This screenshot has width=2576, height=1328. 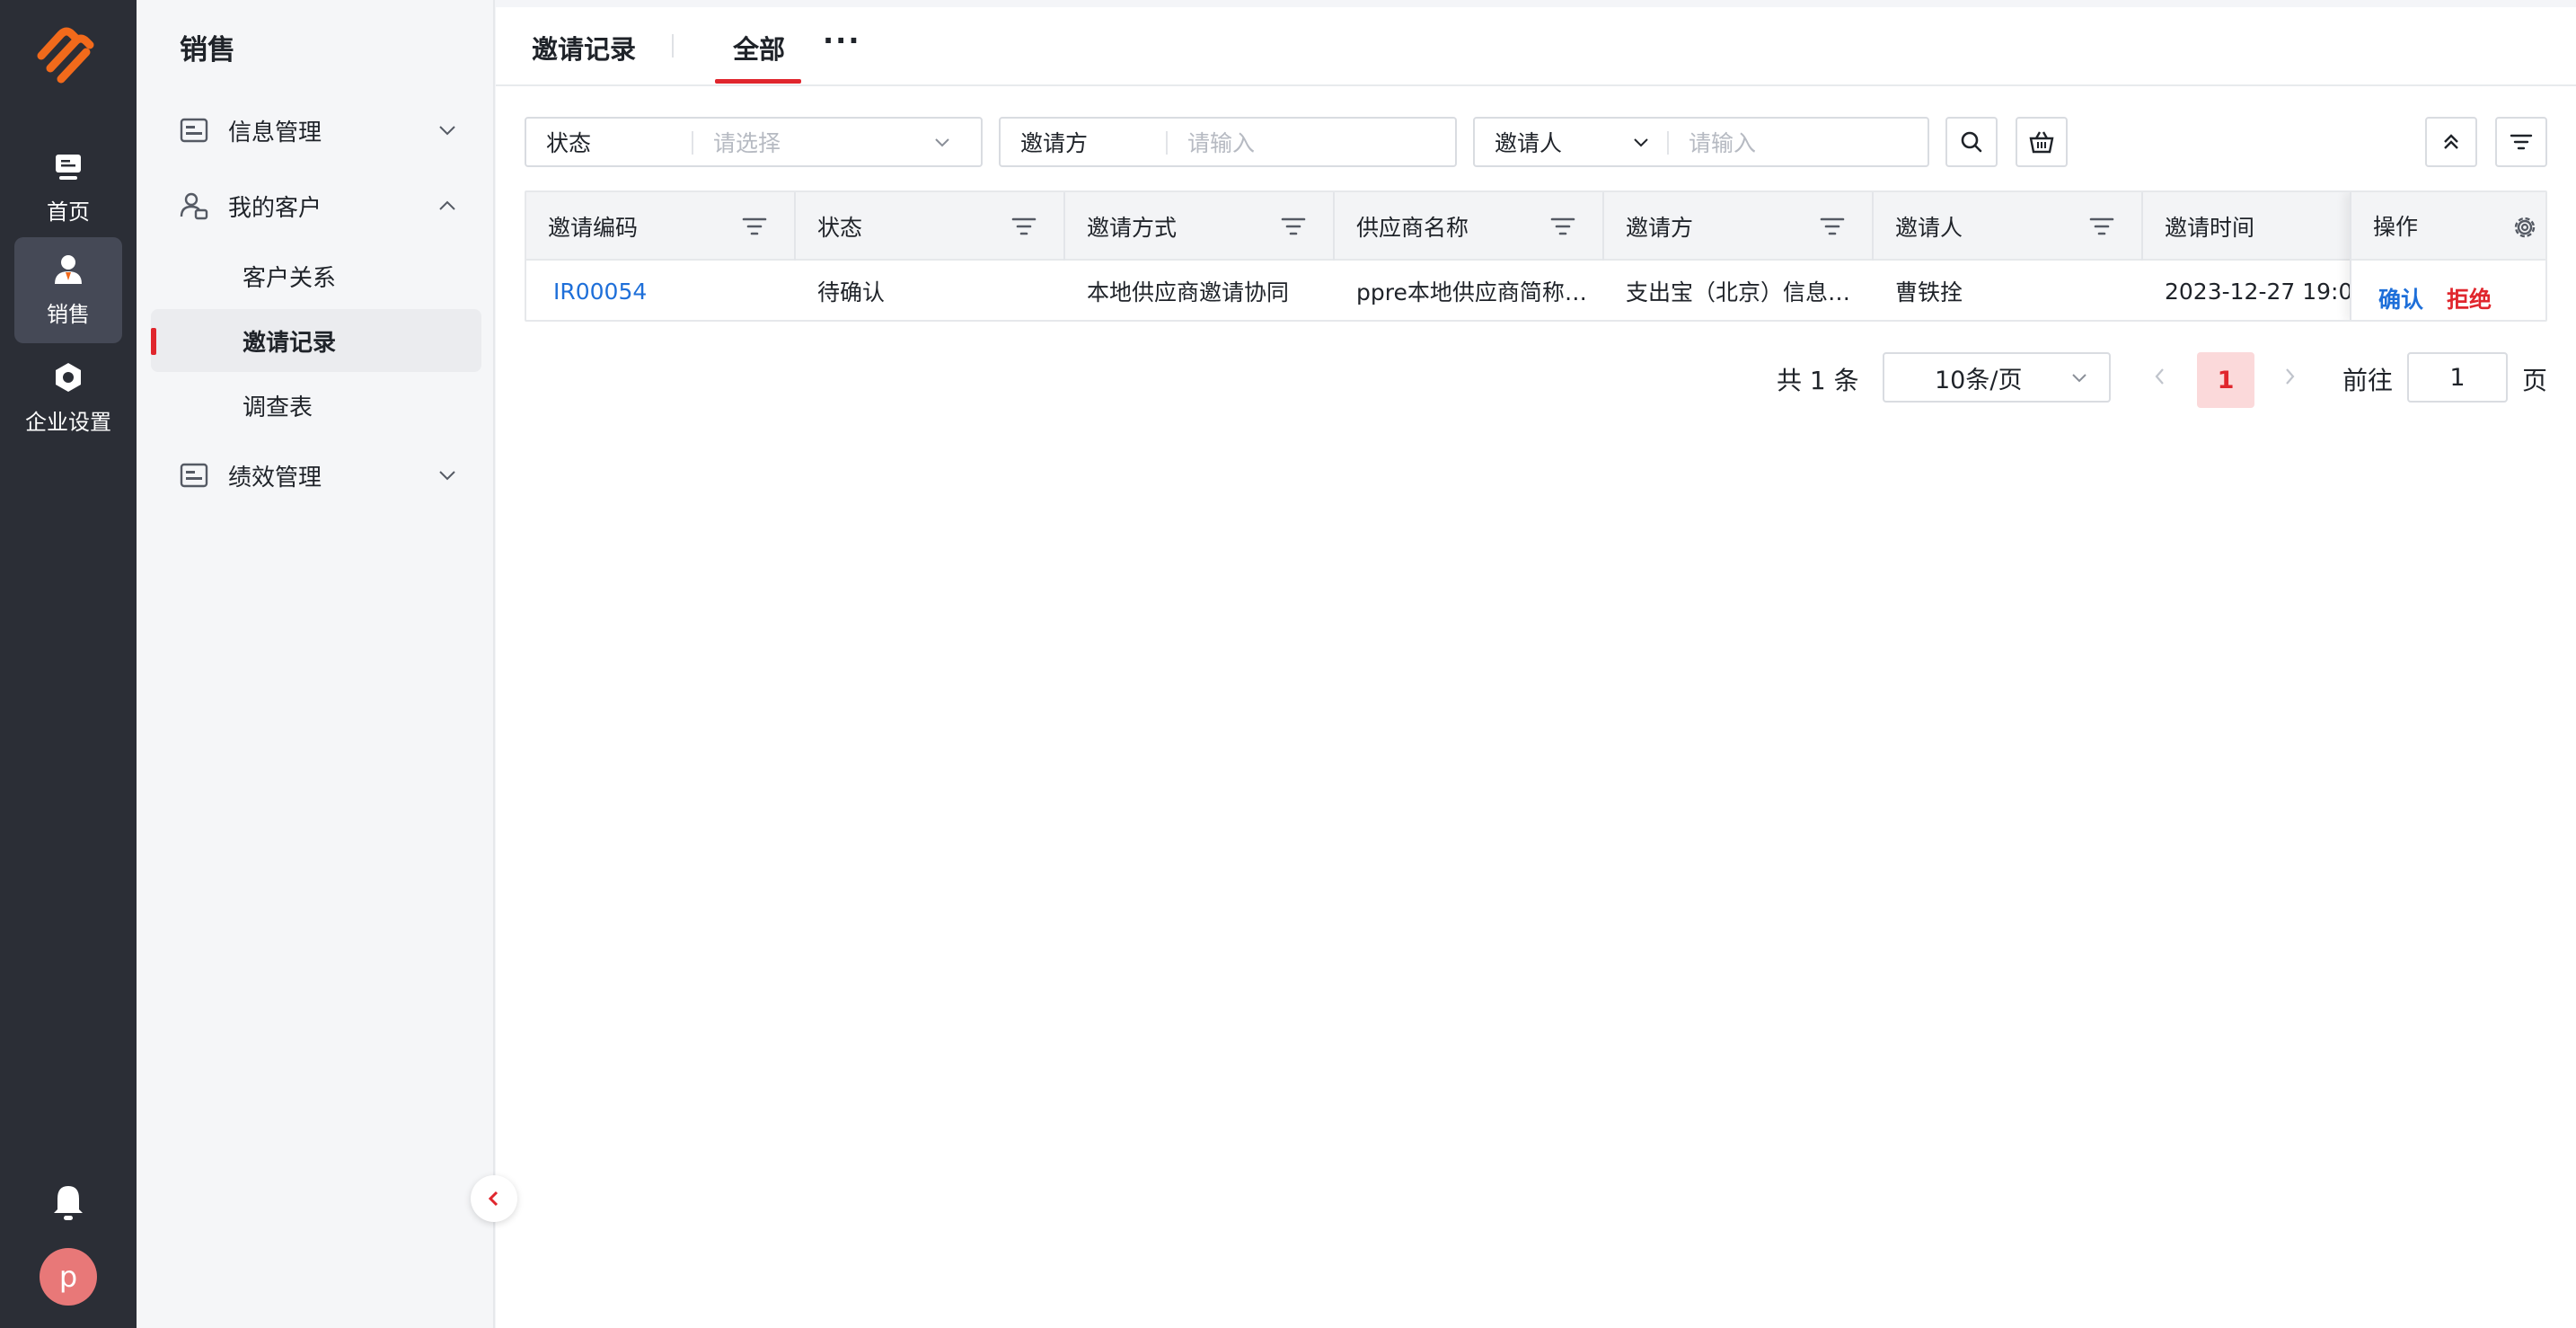 I want to click on sidebar-item-invitation-records: 邀请记录, so click(x=316, y=340).